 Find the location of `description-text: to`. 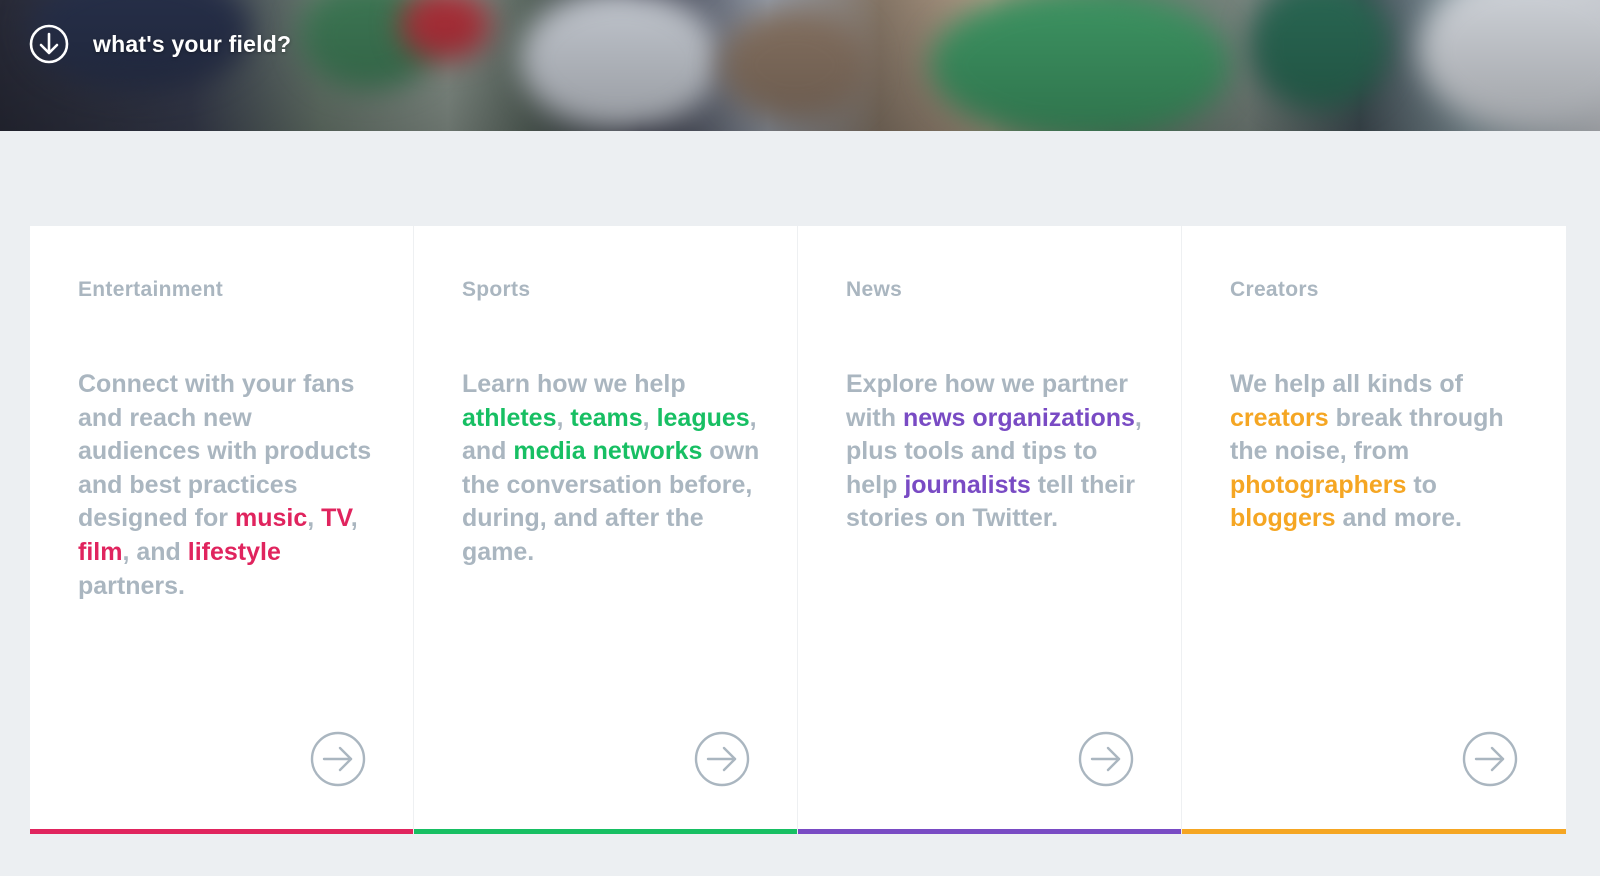

description-text: to is located at coordinates (1421, 484).